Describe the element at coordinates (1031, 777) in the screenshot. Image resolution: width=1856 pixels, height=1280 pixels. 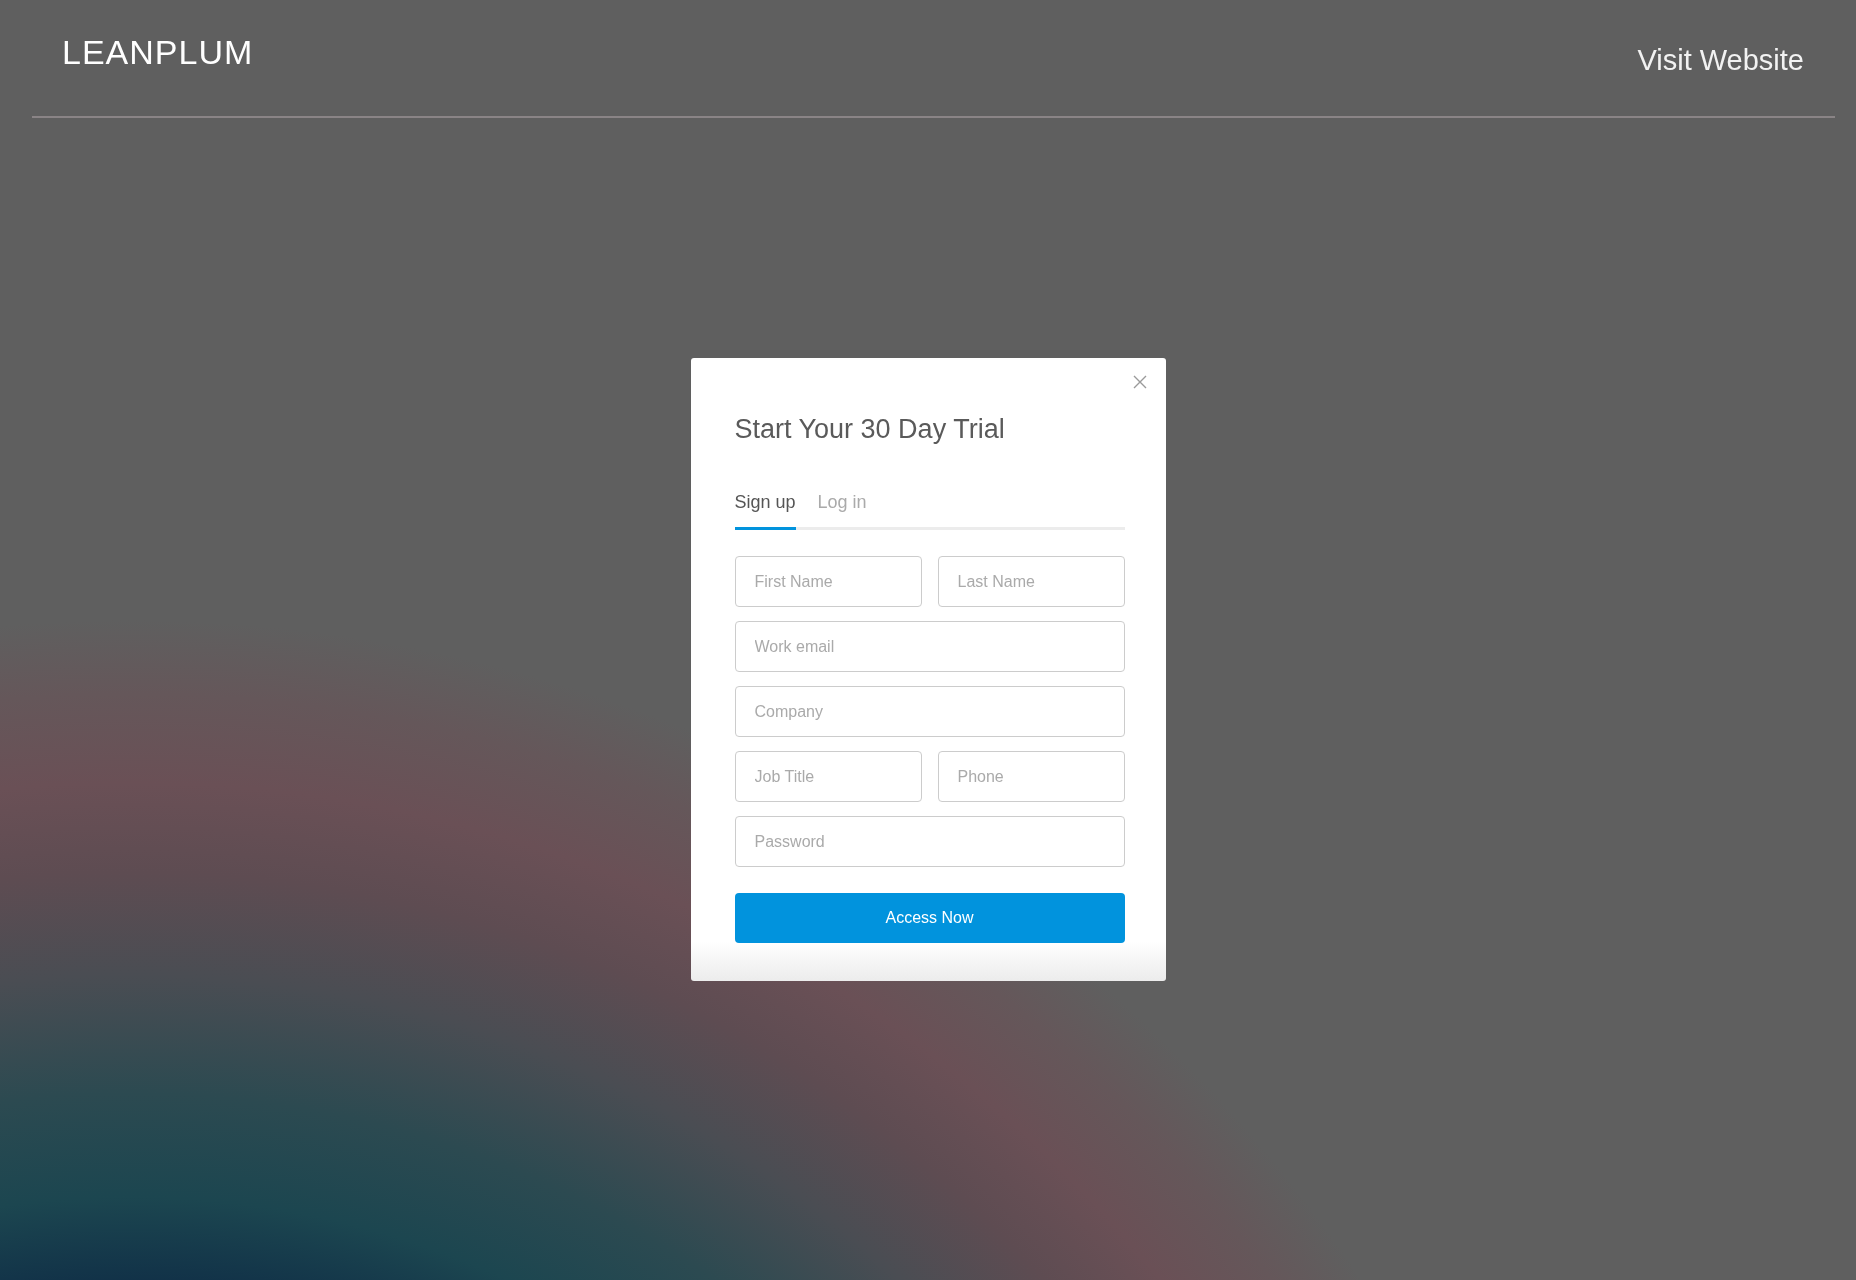
I see `input-field: Phone` at that location.